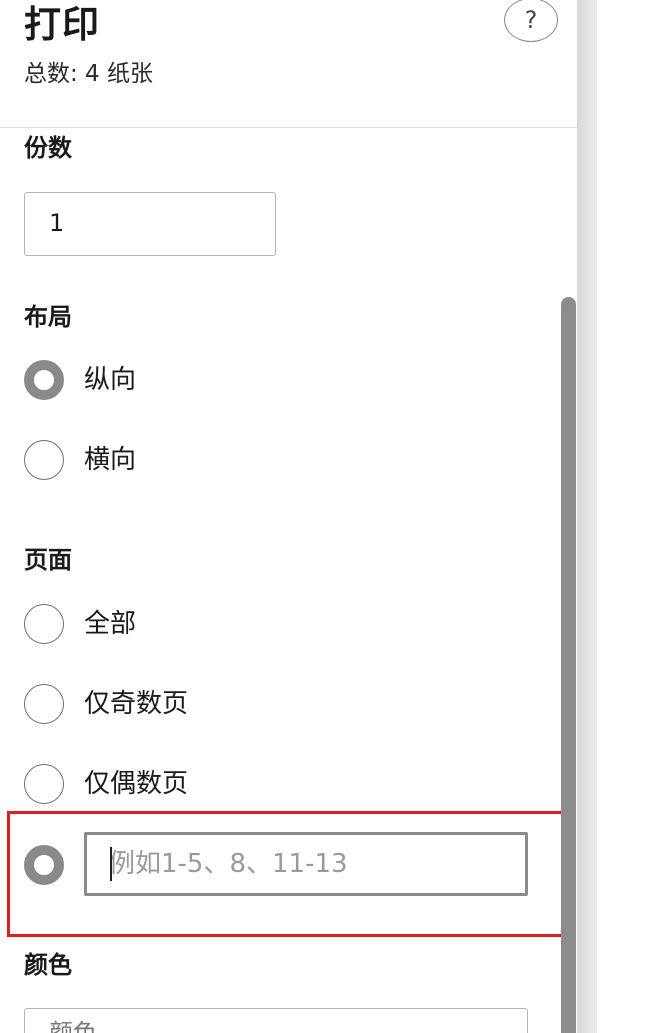 The image size is (647, 1033). What do you see at coordinates (48, 317) in the screenshot?
I see `layout-label: 布局` at bounding box center [48, 317].